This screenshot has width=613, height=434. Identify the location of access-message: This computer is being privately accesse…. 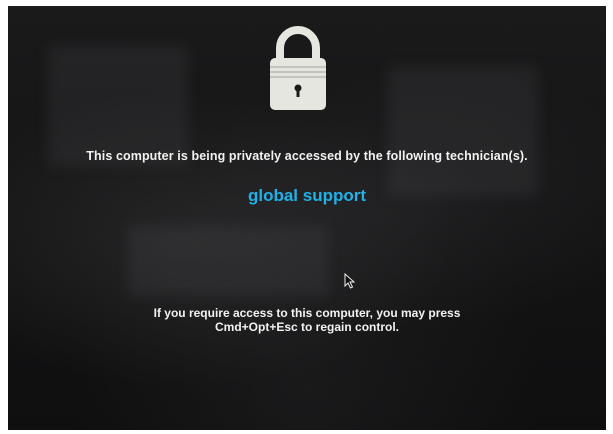
(307, 156).